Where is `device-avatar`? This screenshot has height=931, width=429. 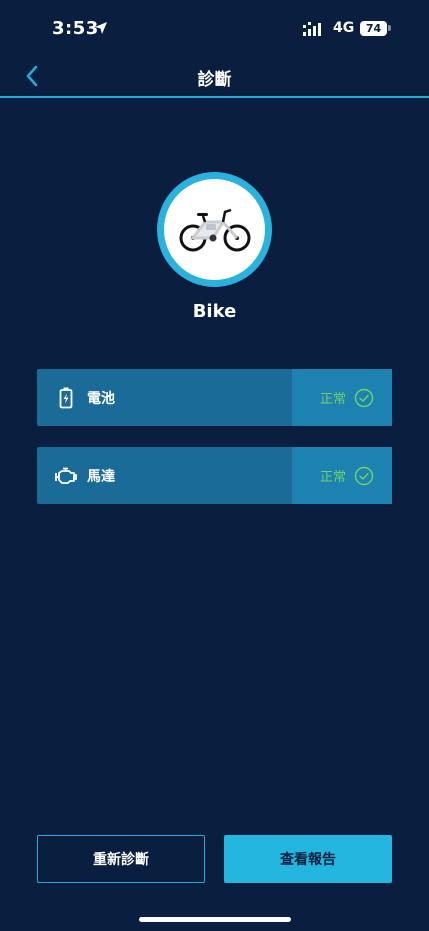
device-avatar is located at coordinates (214, 229).